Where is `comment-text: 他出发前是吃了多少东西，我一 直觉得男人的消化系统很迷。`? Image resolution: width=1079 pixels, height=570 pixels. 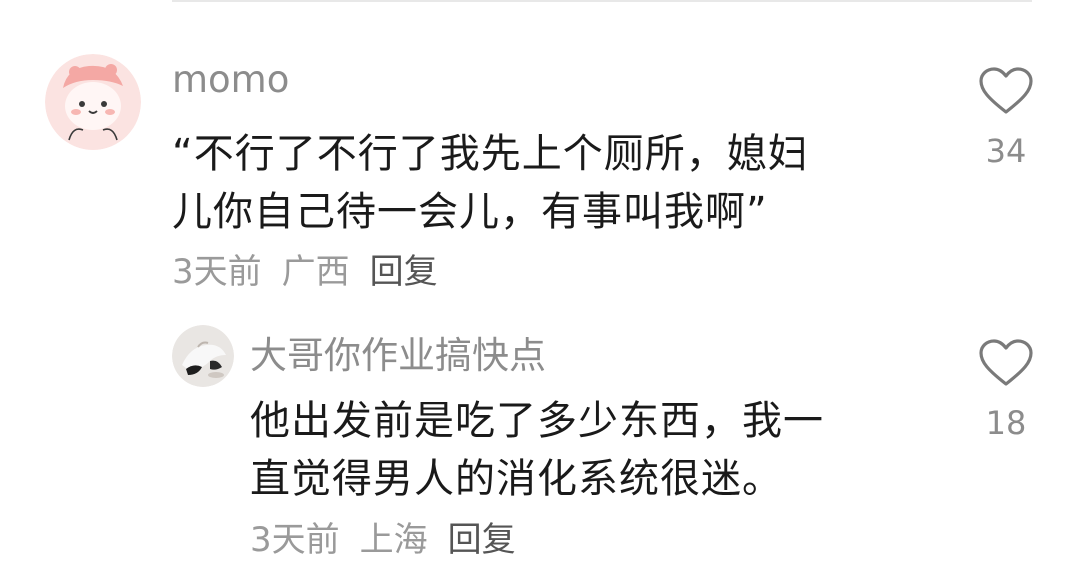 comment-text: 他出发前是吃了多少东西，我一 直觉得男人的消化系统很迷。 is located at coordinates (537, 450).